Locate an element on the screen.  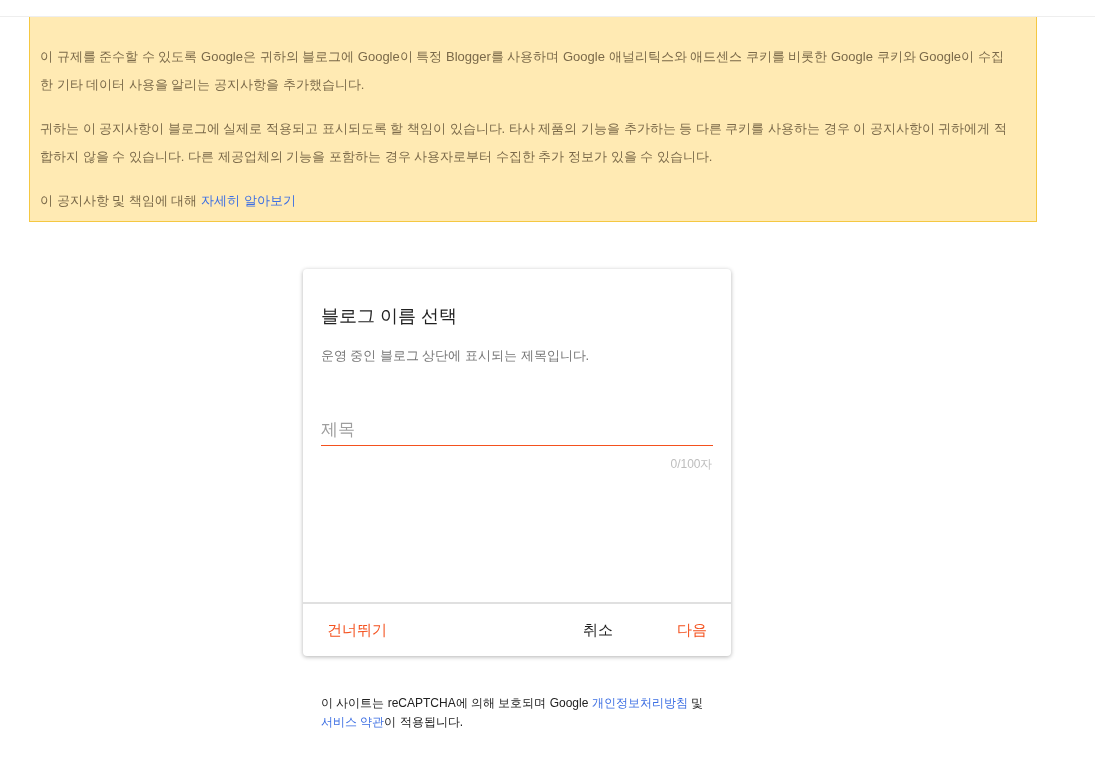
notice-text: 이 규제를 준수할 수 있도록 Google은 귀하의 블로그에 Google이 특정 Blogger를 사용하며 Google 애널리틱스와 애드센스 쿠키를 비롯한 Google 쿠키와 Google이 수집한 기타 데이터 사용을 알리는 공지사항을 추가했습니다. is located at coordinates (522, 71).